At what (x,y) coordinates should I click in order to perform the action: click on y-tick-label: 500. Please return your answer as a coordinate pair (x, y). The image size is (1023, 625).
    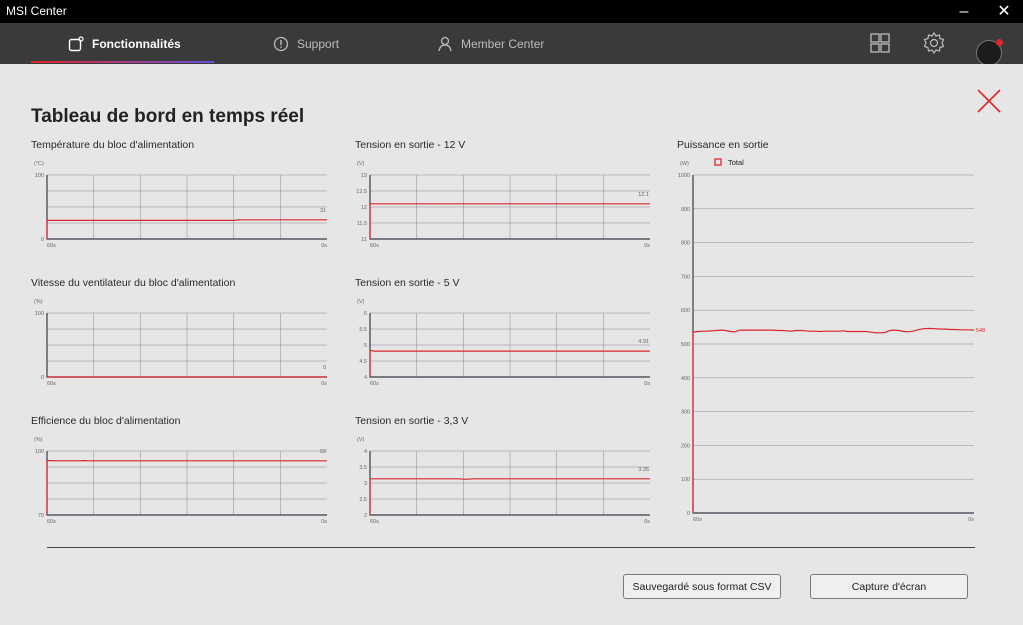
    Looking at the image, I should click on (685, 345).